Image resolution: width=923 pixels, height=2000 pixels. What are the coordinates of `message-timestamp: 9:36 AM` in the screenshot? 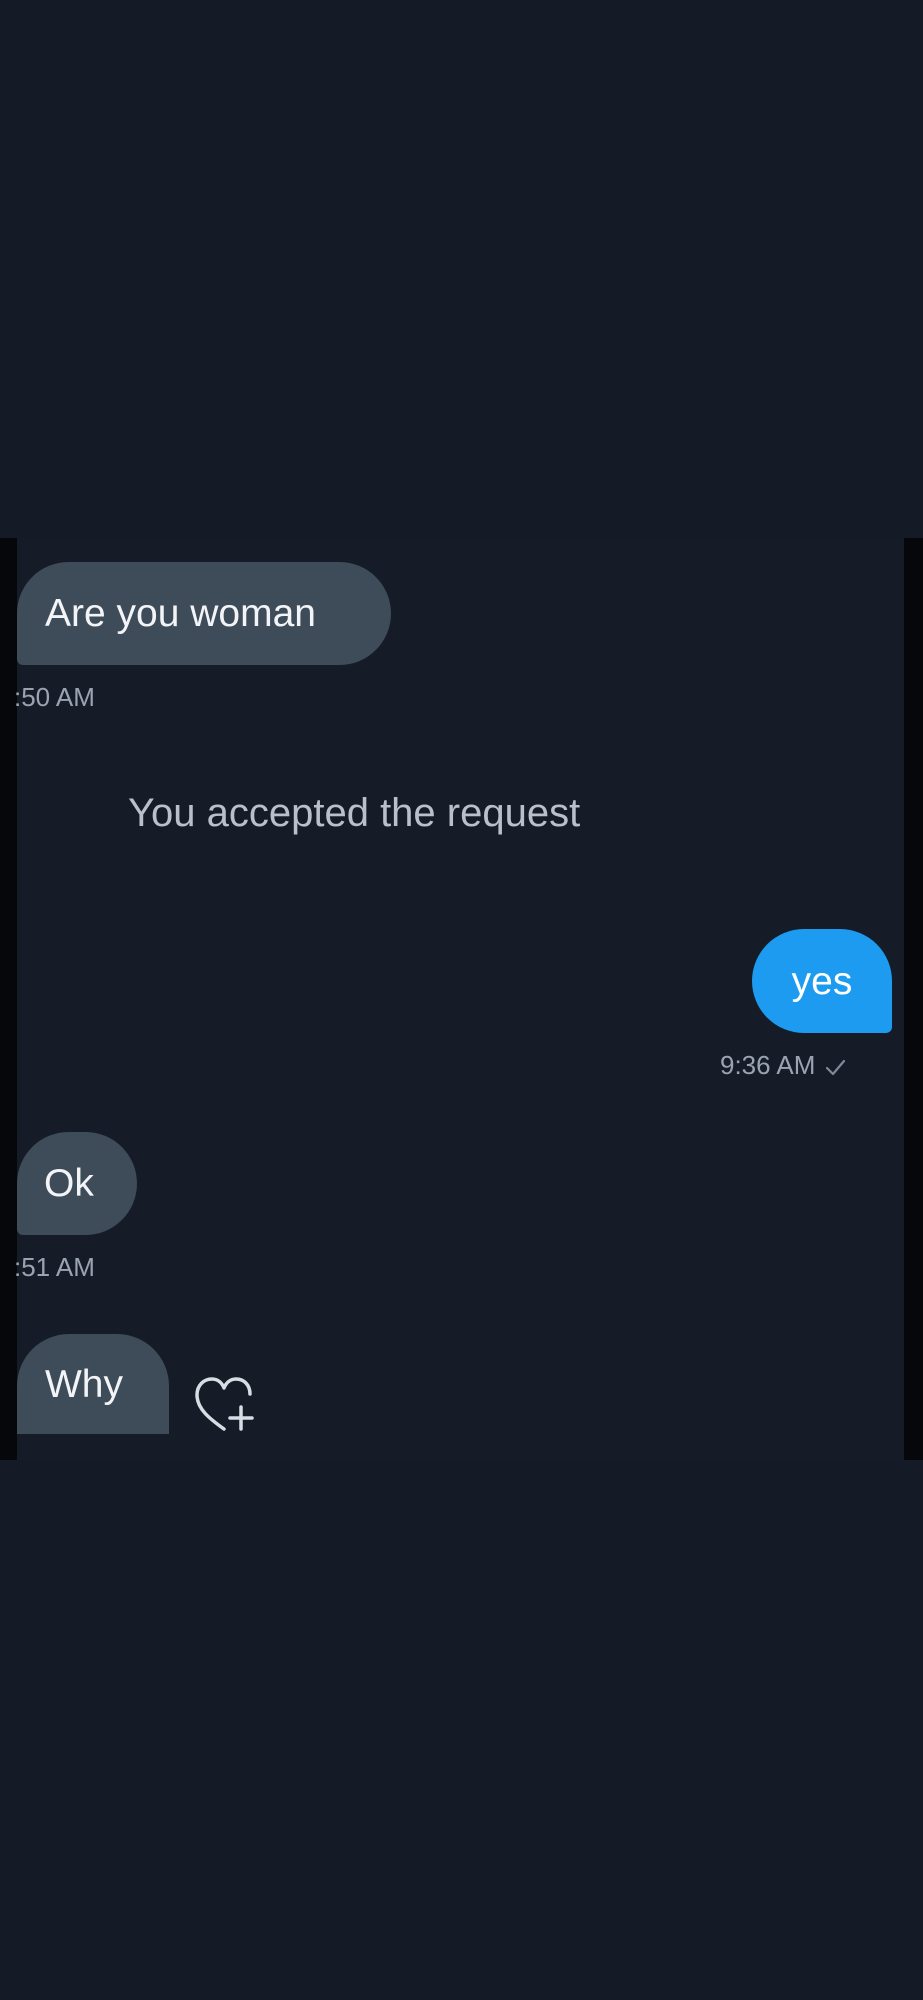 It's located at (768, 1065).